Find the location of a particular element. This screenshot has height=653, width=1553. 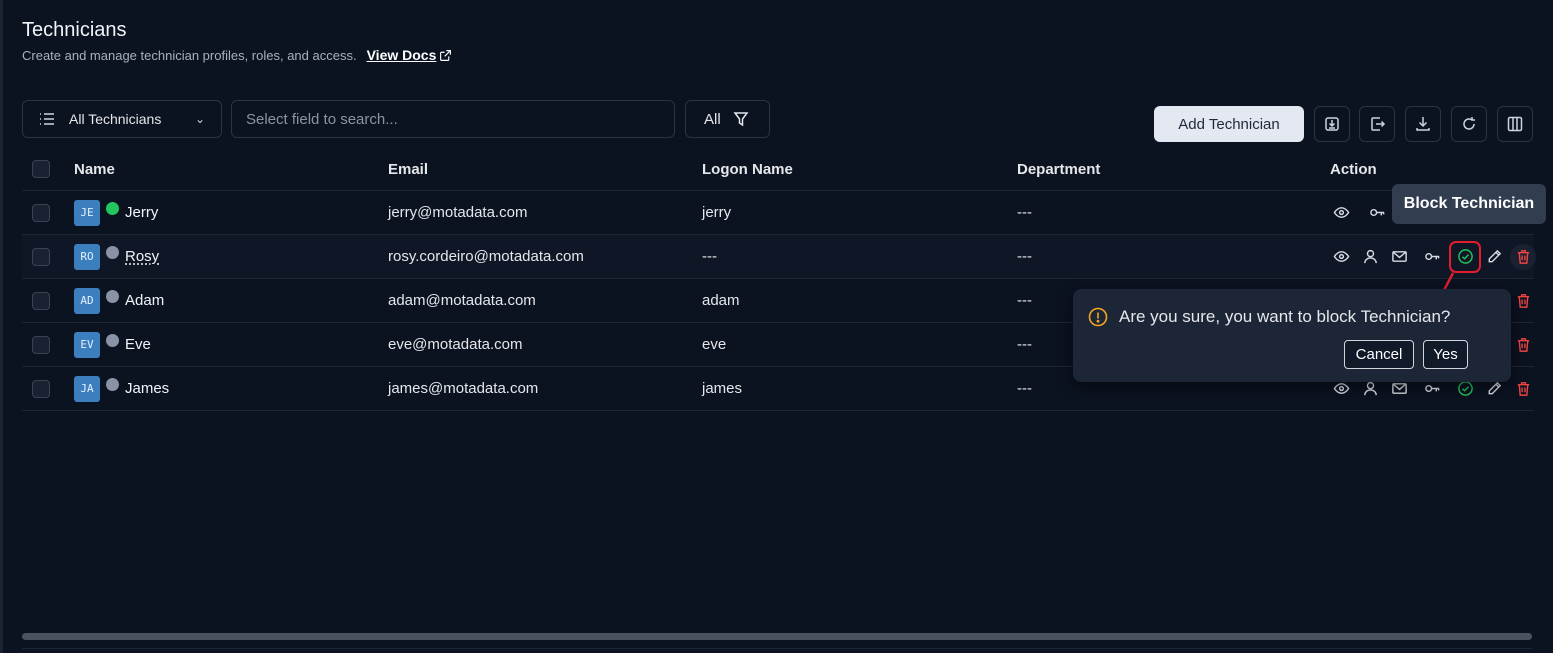

chevron-down-icon: ⌄ is located at coordinates (199, 119).